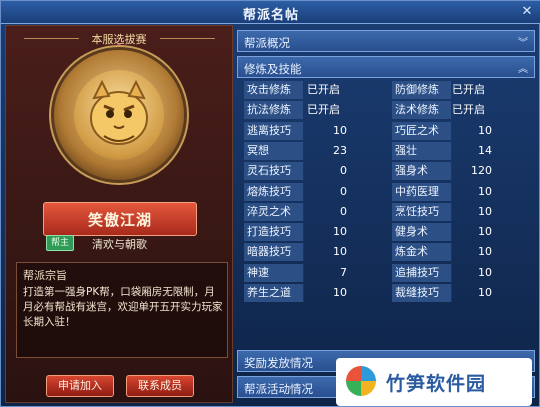 The image size is (540, 407). I want to click on motto-title: 帮派宗旨, so click(45, 275).